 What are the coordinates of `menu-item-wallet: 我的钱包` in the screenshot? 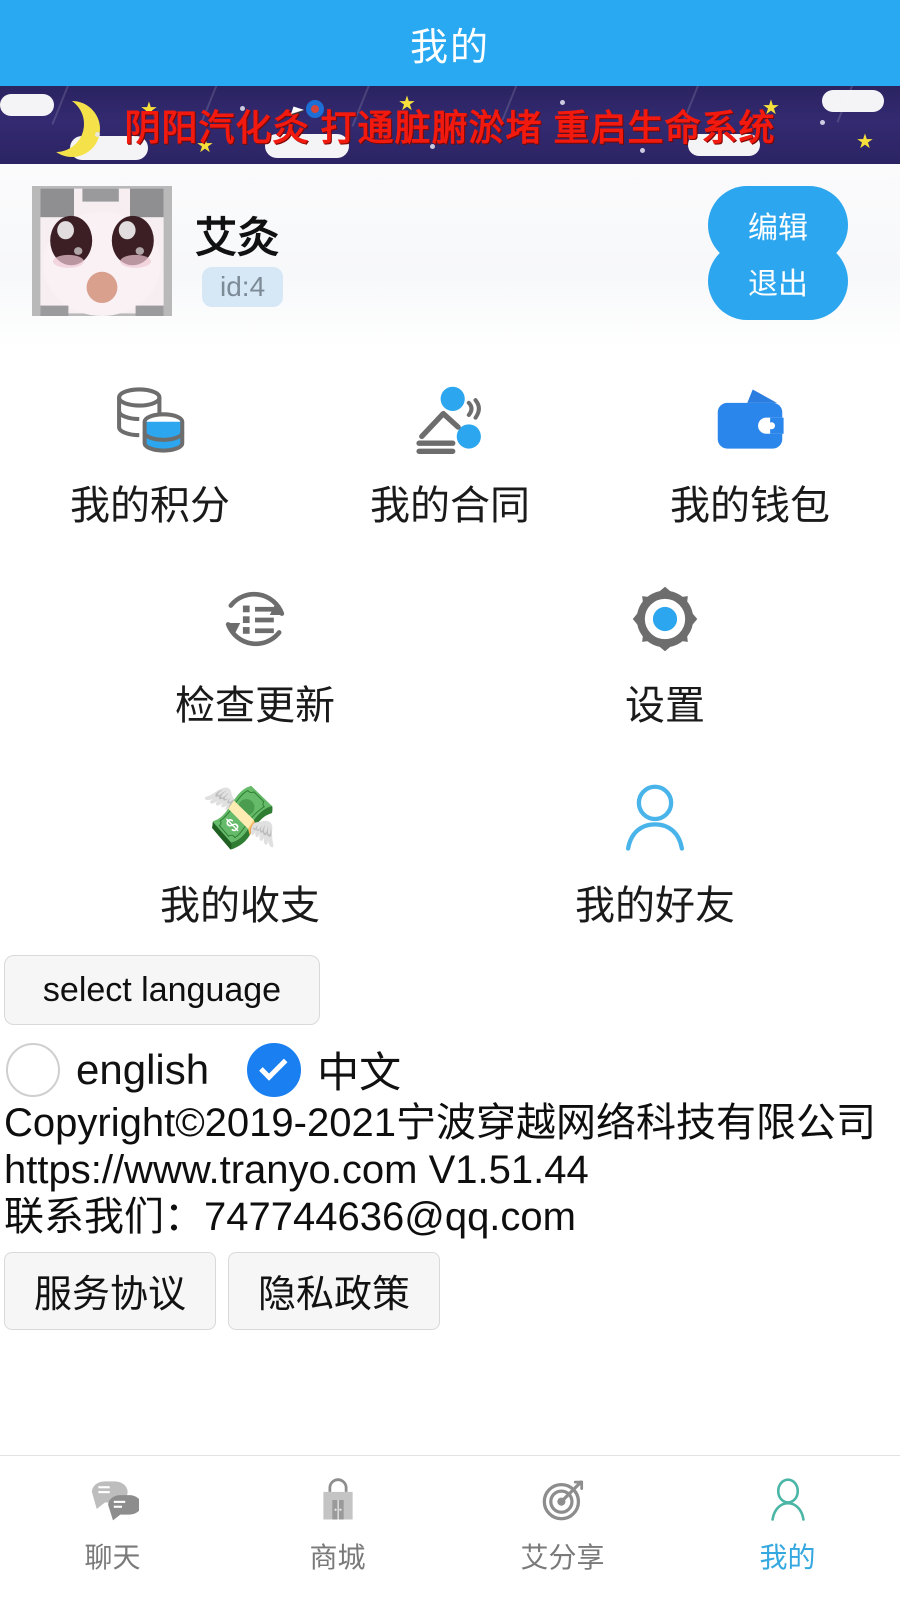 It's located at (750, 449).